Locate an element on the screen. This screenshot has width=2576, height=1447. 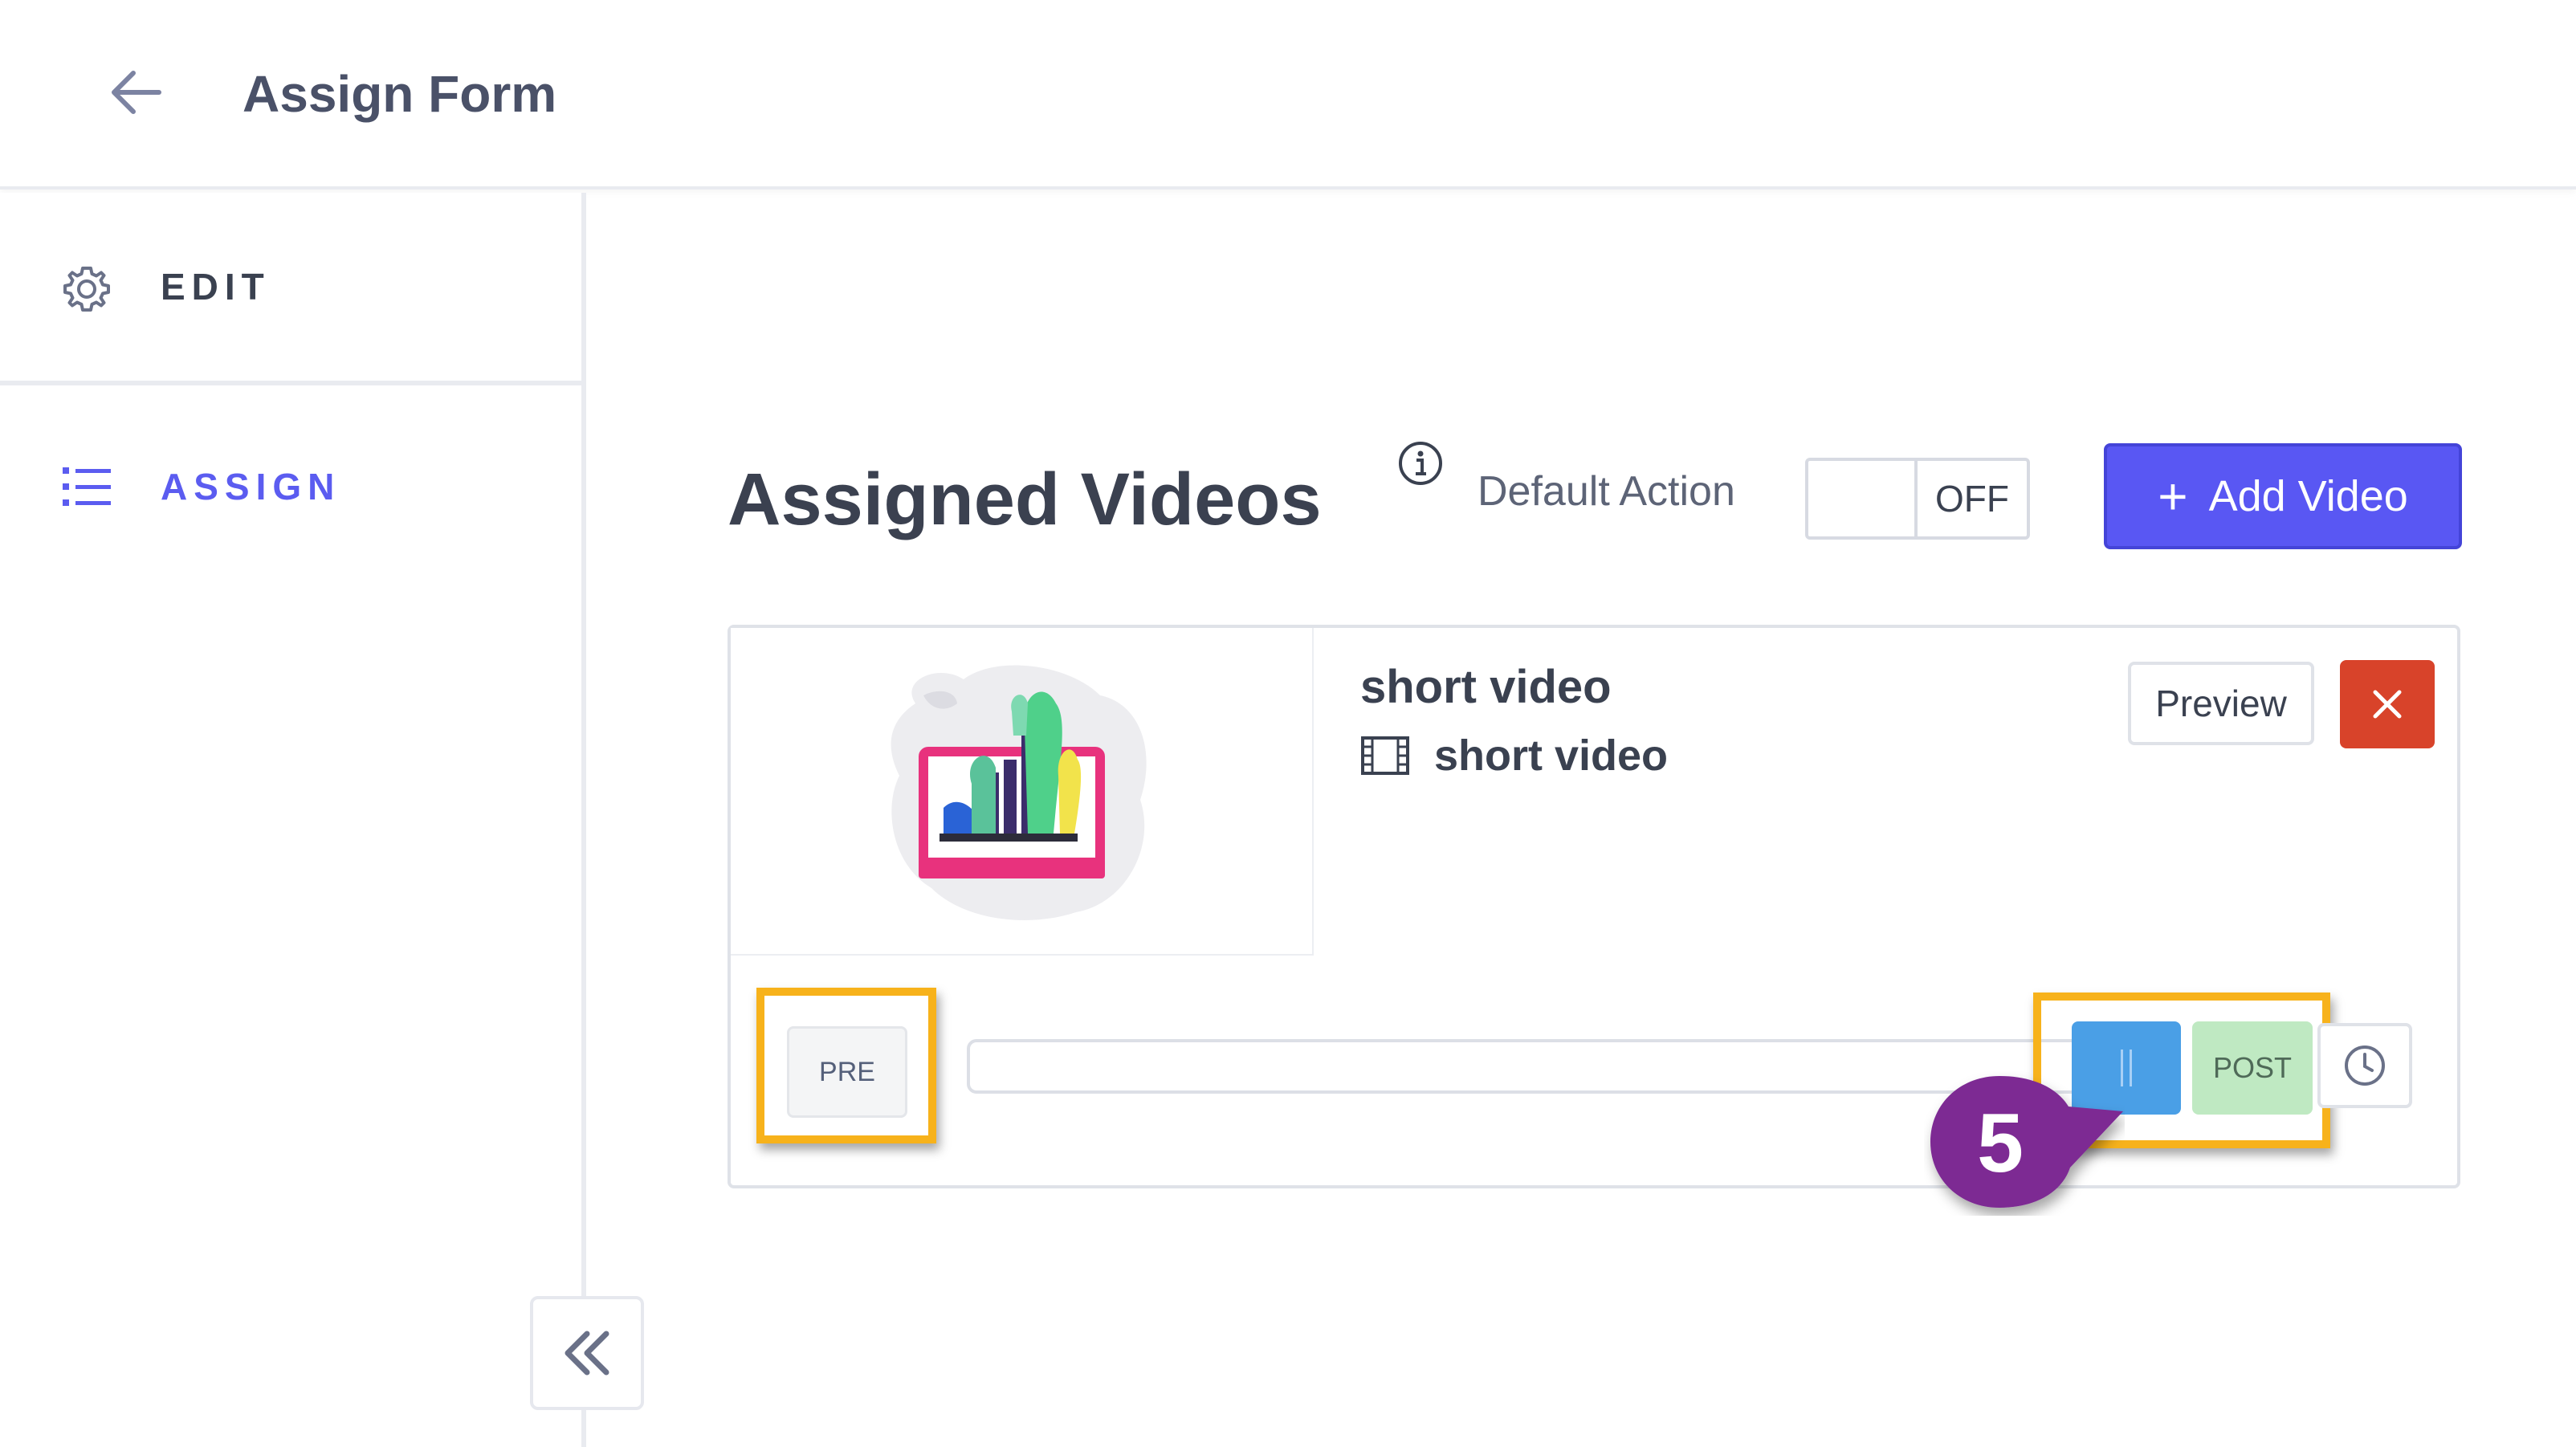
post-button: POST is located at coordinates (2252, 1068).